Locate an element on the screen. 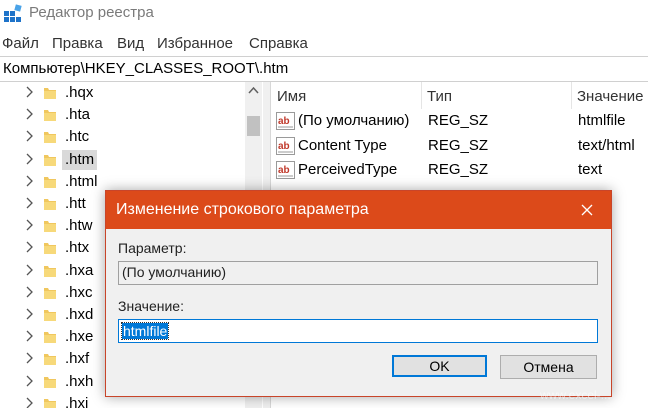  scroll-up-icon is located at coordinates (253, 90).